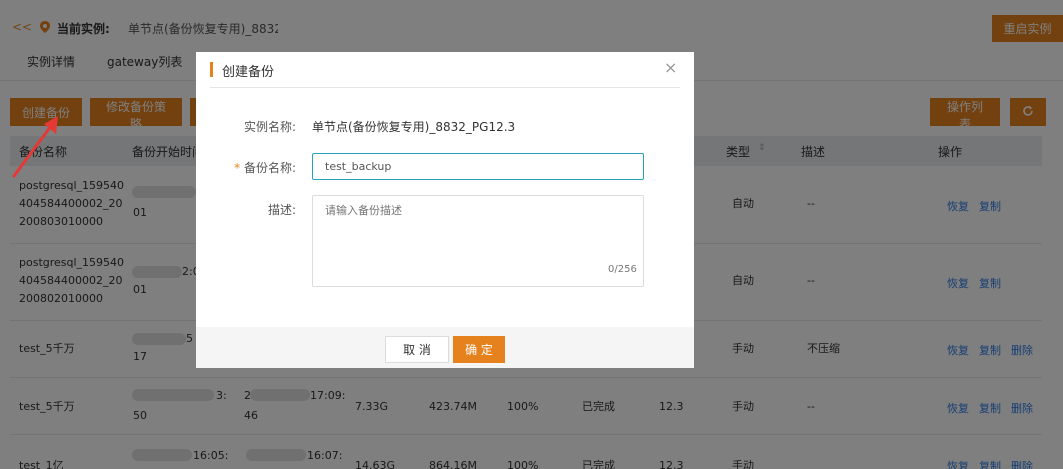 The width and height of the screenshot is (1063, 469). What do you see at coordinates (269, 127) in the screenshot?
I see `instance-name-label: 实例名称:` at bounding box center [269, 127].